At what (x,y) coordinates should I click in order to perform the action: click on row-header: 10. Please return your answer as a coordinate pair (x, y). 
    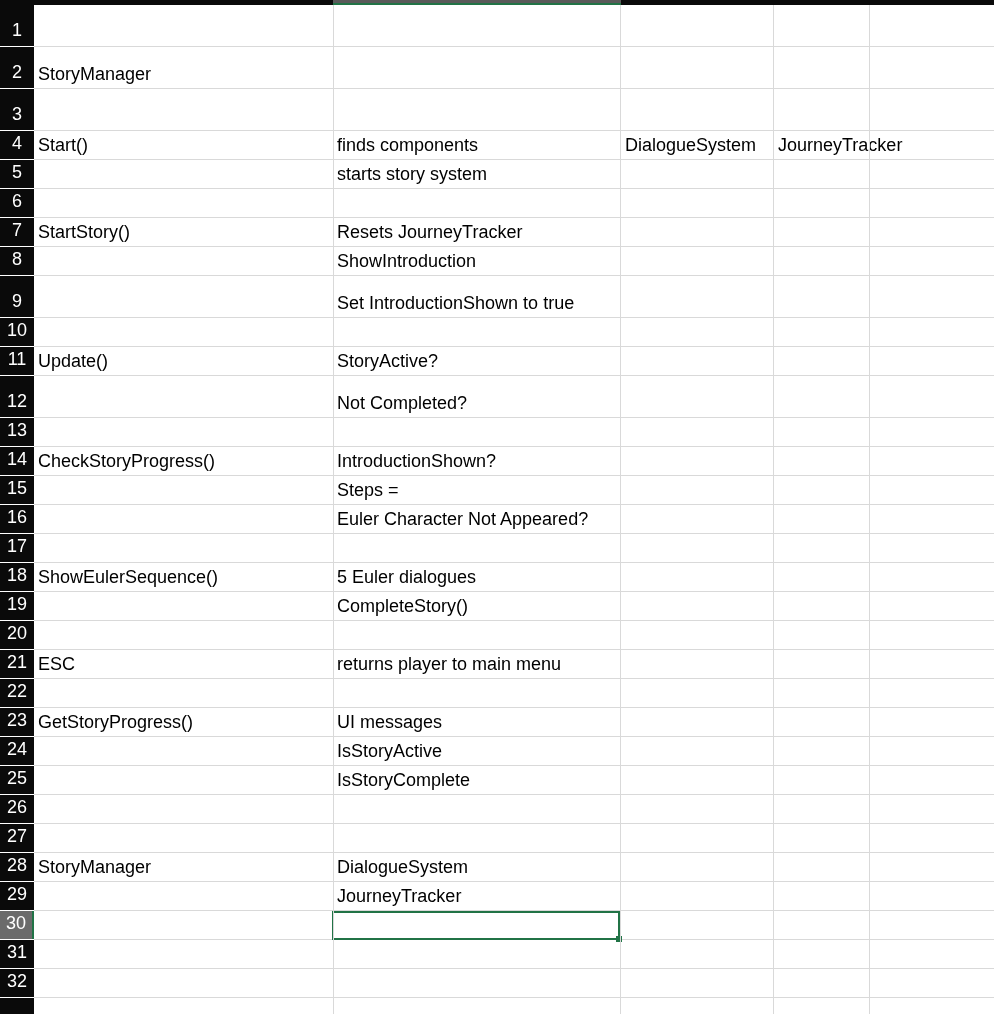
    Looking at the image, I should click on (17, 332).